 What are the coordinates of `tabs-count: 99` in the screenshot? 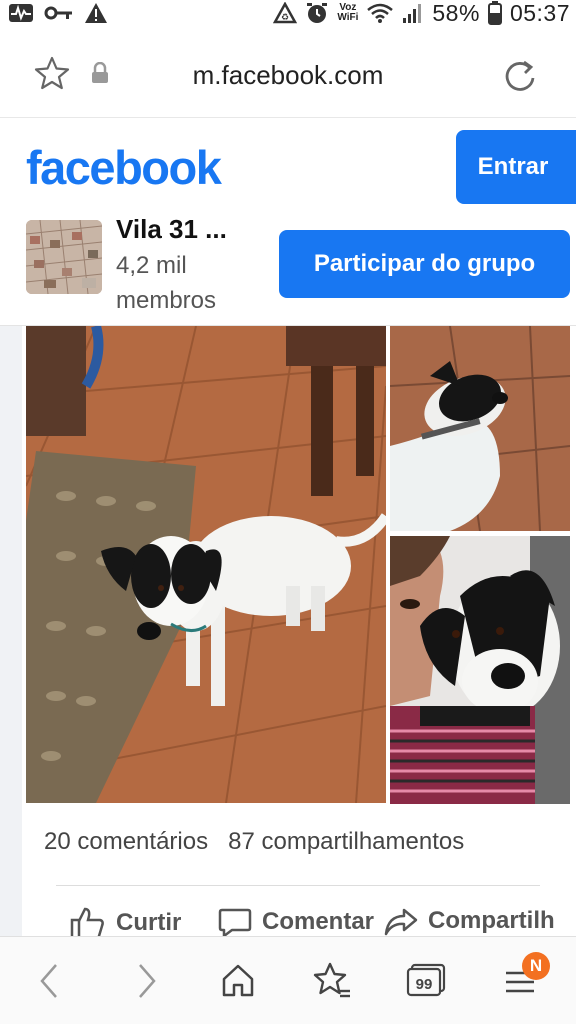 It's located at (424, 984).